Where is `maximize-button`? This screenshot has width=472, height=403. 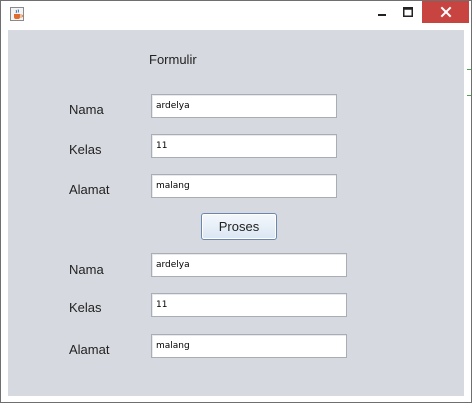
maximize-button is located at coordinates (408, 12).